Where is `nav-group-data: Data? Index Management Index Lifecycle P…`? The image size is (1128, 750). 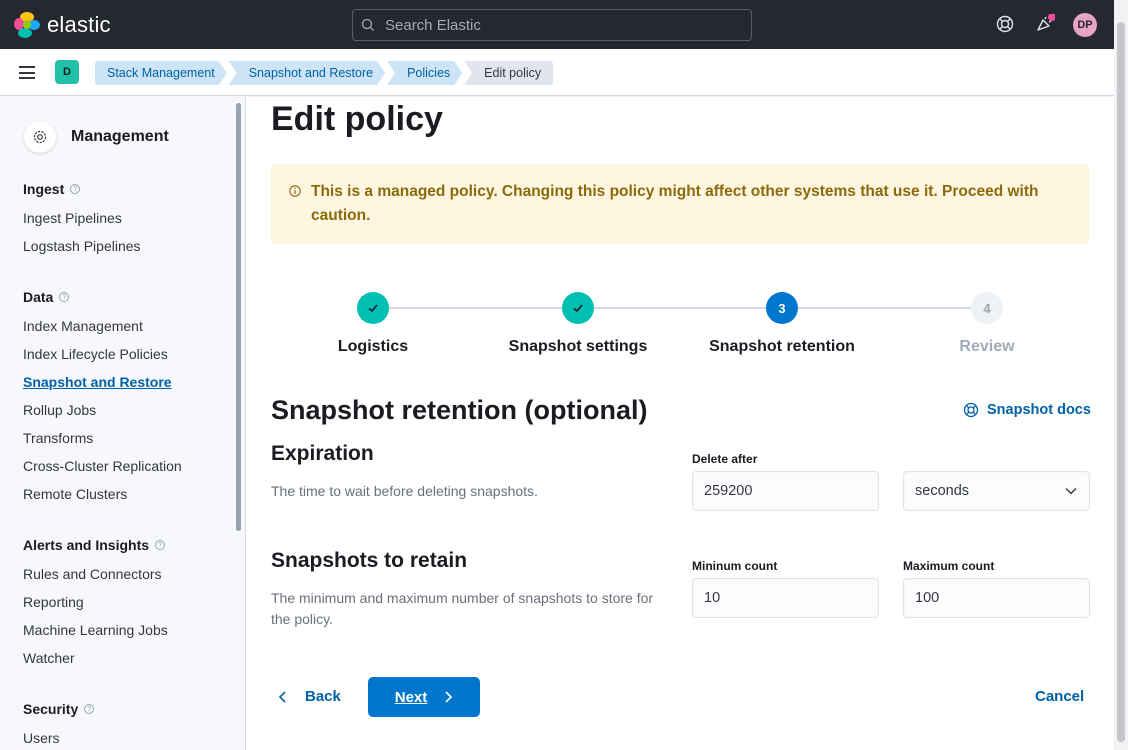
nav-group-data: Data? Index Management Index Lifecycle P… is located at coordinates (102, 397).